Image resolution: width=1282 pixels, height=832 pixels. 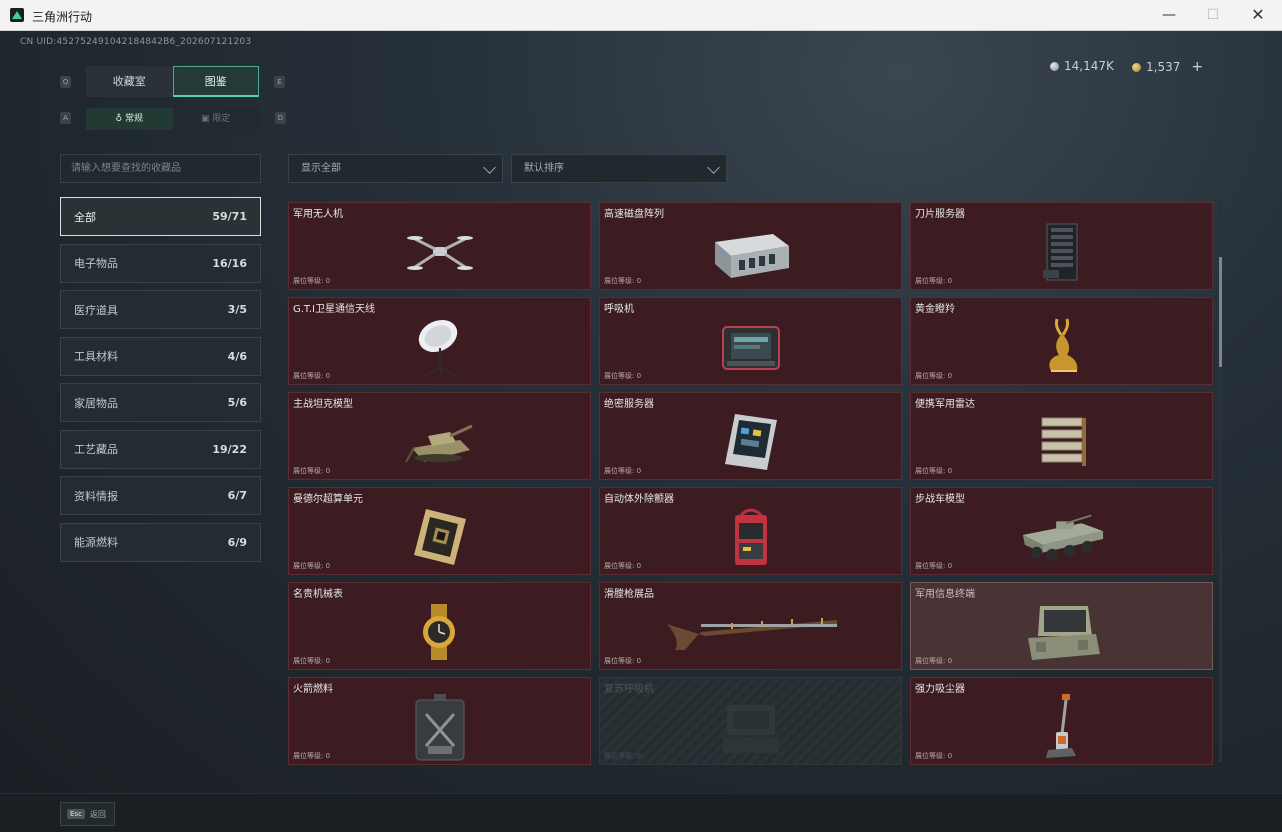 I want to click on collection-card: 军用无人机 展位等级: 0, so click(x=439, y=246).